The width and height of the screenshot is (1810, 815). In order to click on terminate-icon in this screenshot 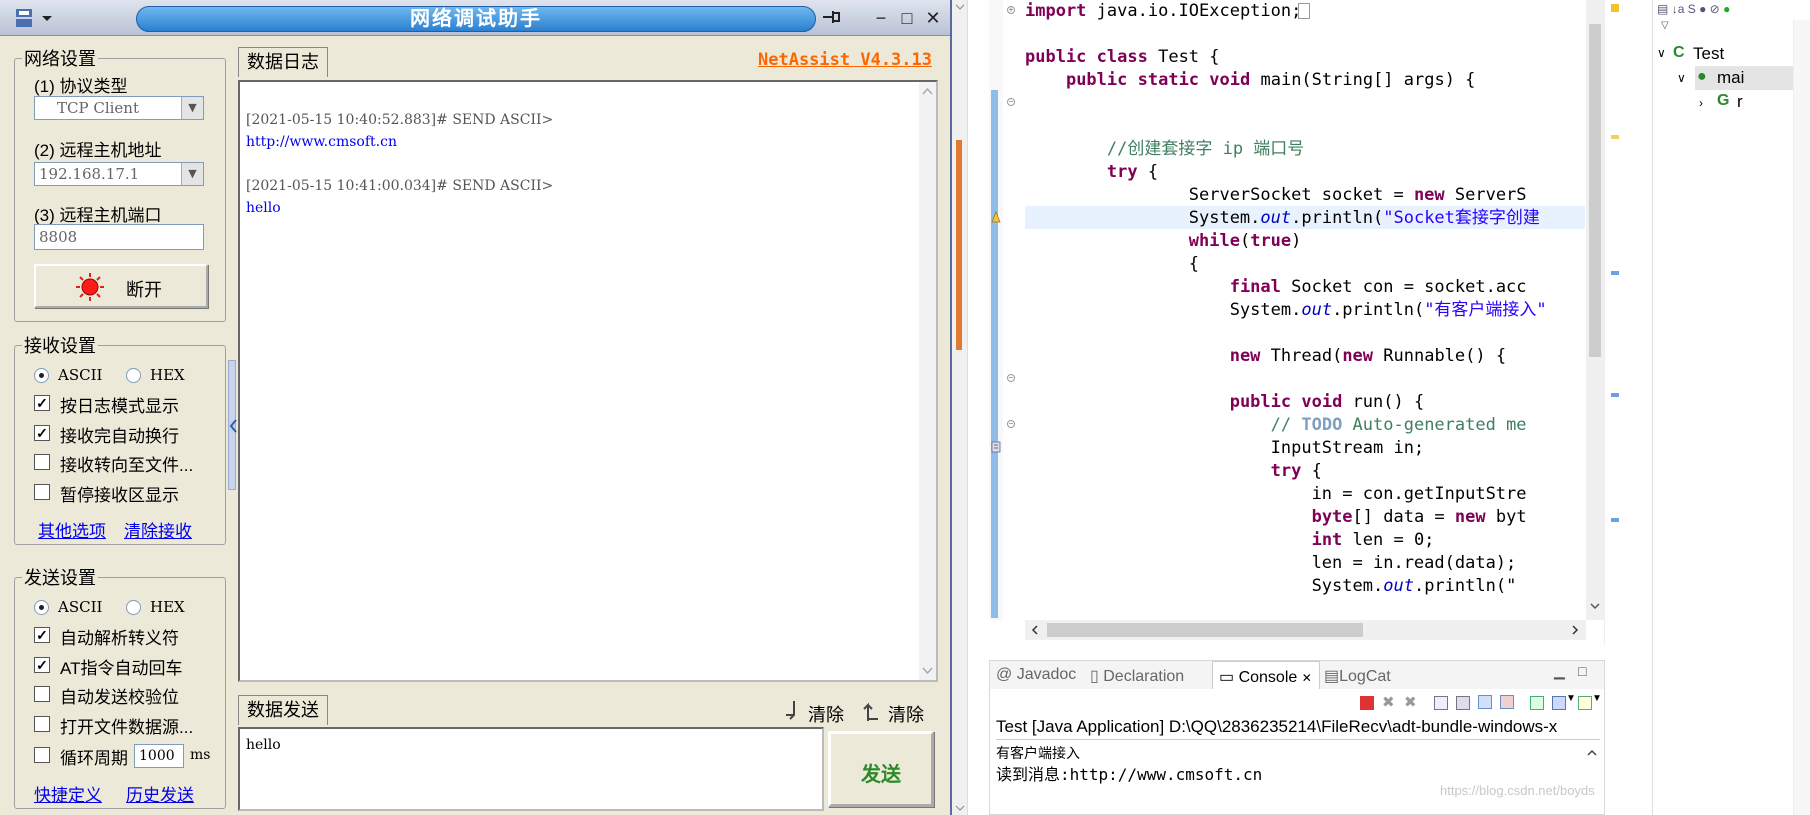, I will do `click(1367, 703)`.